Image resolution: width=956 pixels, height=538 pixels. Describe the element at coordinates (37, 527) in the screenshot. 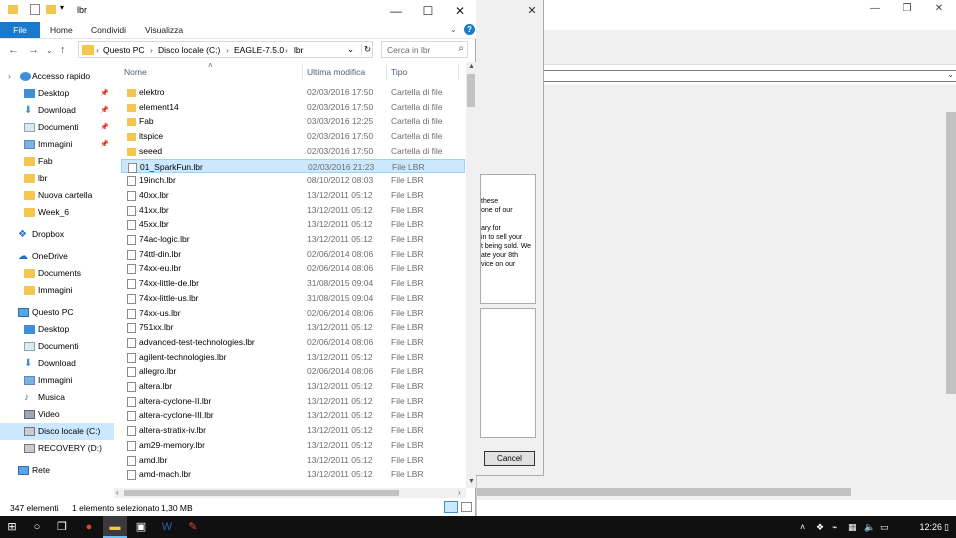

I see `cortana-icon: ○` at that location.